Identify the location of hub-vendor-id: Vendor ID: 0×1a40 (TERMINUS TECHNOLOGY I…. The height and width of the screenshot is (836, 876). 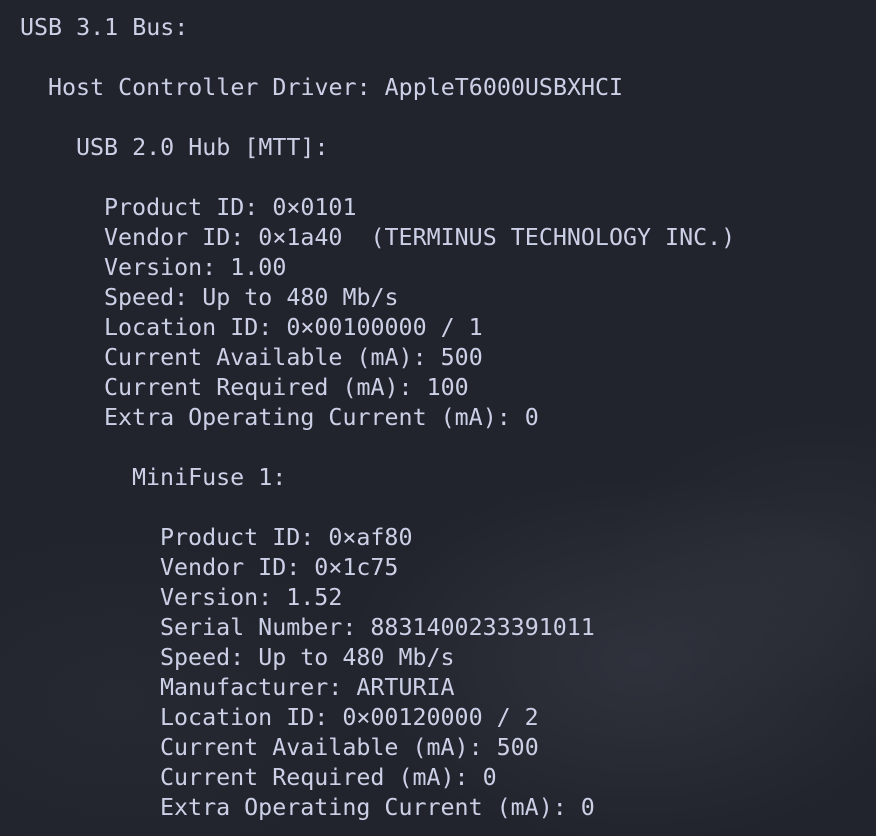
(419, 238).